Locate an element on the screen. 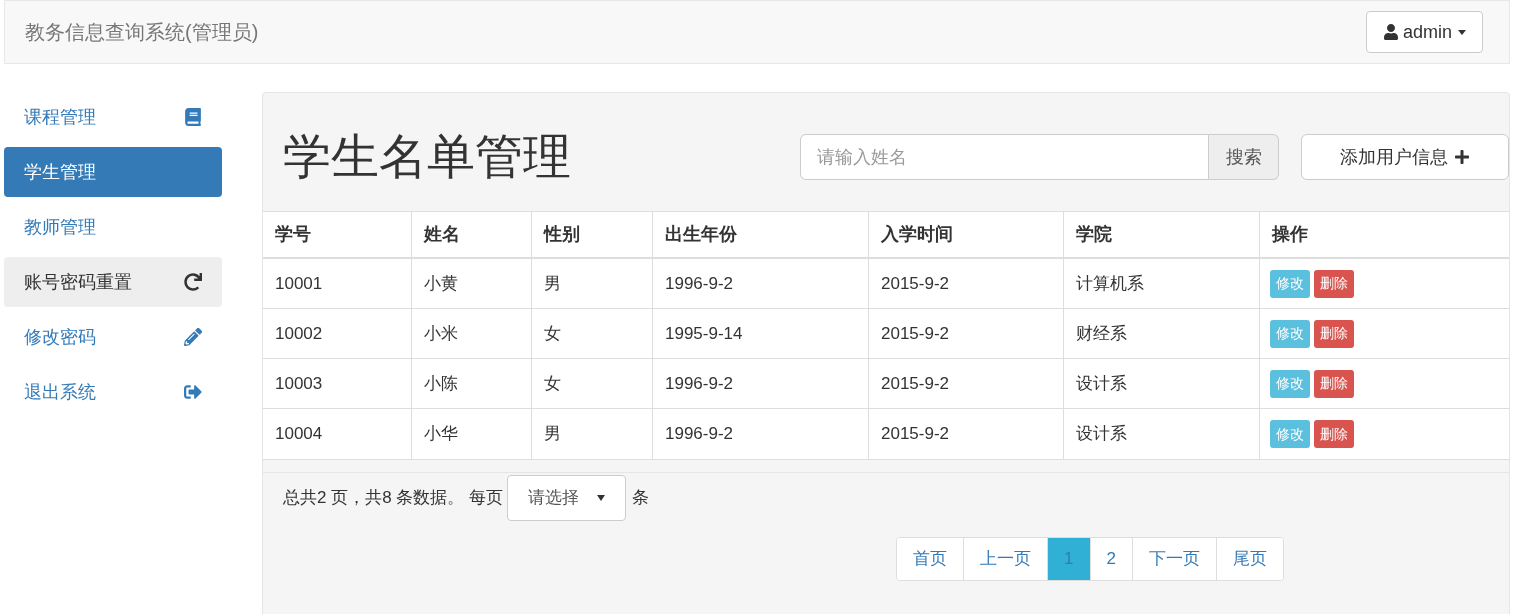 Image resolution: width=1514 pixels, height=614 pixels. page-link: 尾页 is located at coordinates (1249, 559).